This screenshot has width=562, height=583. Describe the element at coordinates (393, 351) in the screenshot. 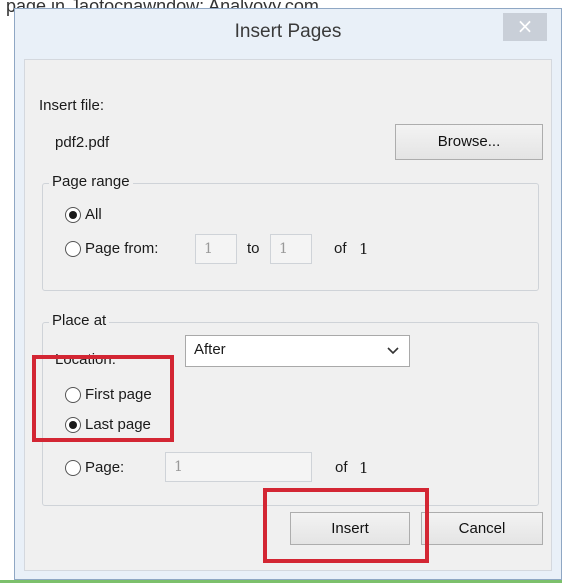

I see `chevron-down-icon` at that location.